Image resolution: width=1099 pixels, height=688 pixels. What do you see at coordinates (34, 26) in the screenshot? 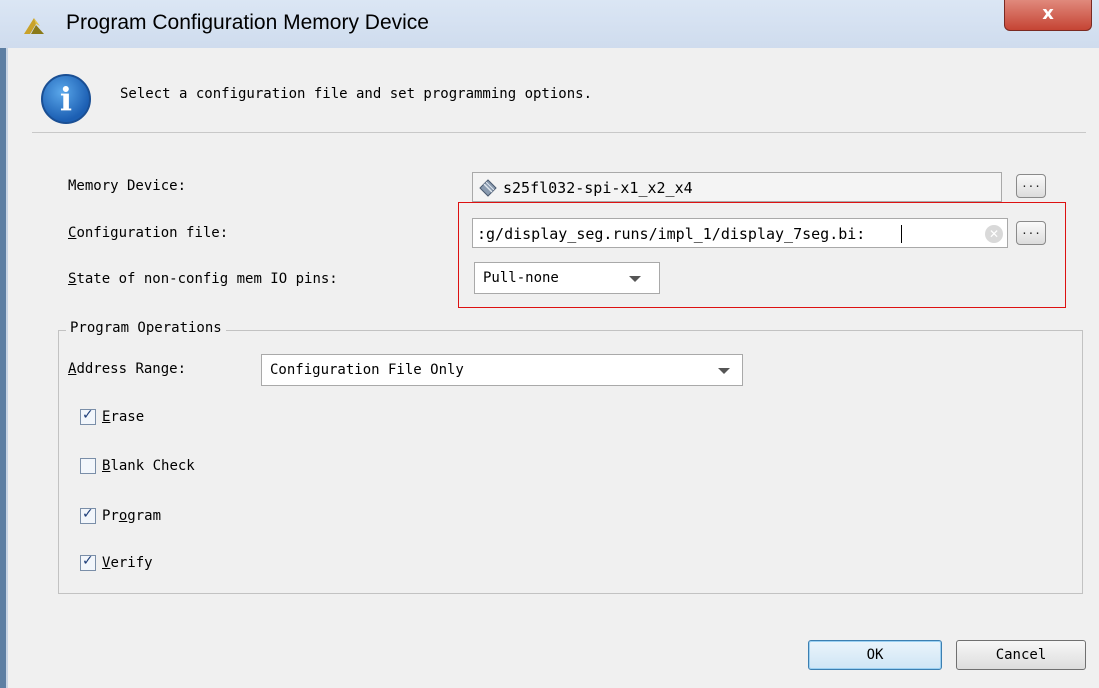
I see `vivado-logo-icon` at bounding box center [34, 26].